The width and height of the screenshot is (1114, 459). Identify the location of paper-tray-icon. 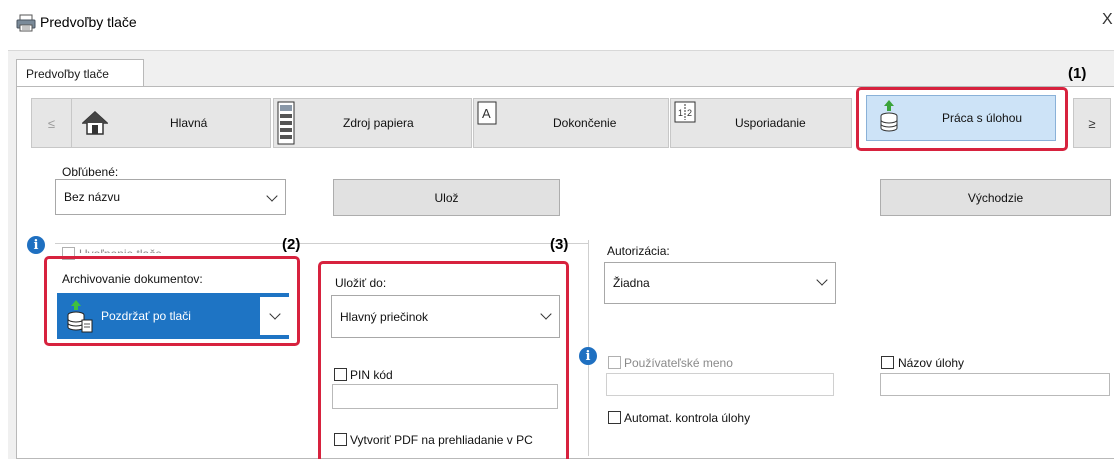
(286, 124).